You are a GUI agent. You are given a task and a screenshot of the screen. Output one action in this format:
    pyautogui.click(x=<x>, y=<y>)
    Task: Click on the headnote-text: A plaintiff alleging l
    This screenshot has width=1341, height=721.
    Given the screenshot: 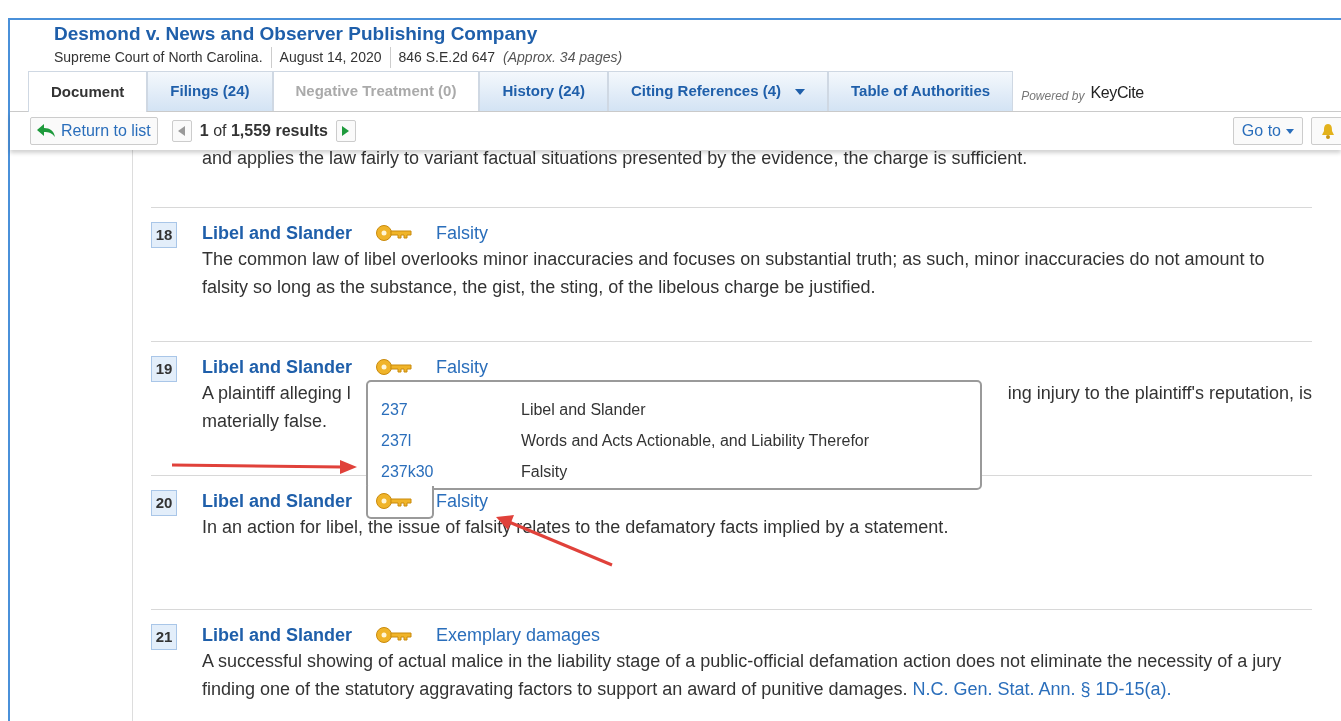 What is the action you would take?
    pyautogui.click(x=276, y=393)
    